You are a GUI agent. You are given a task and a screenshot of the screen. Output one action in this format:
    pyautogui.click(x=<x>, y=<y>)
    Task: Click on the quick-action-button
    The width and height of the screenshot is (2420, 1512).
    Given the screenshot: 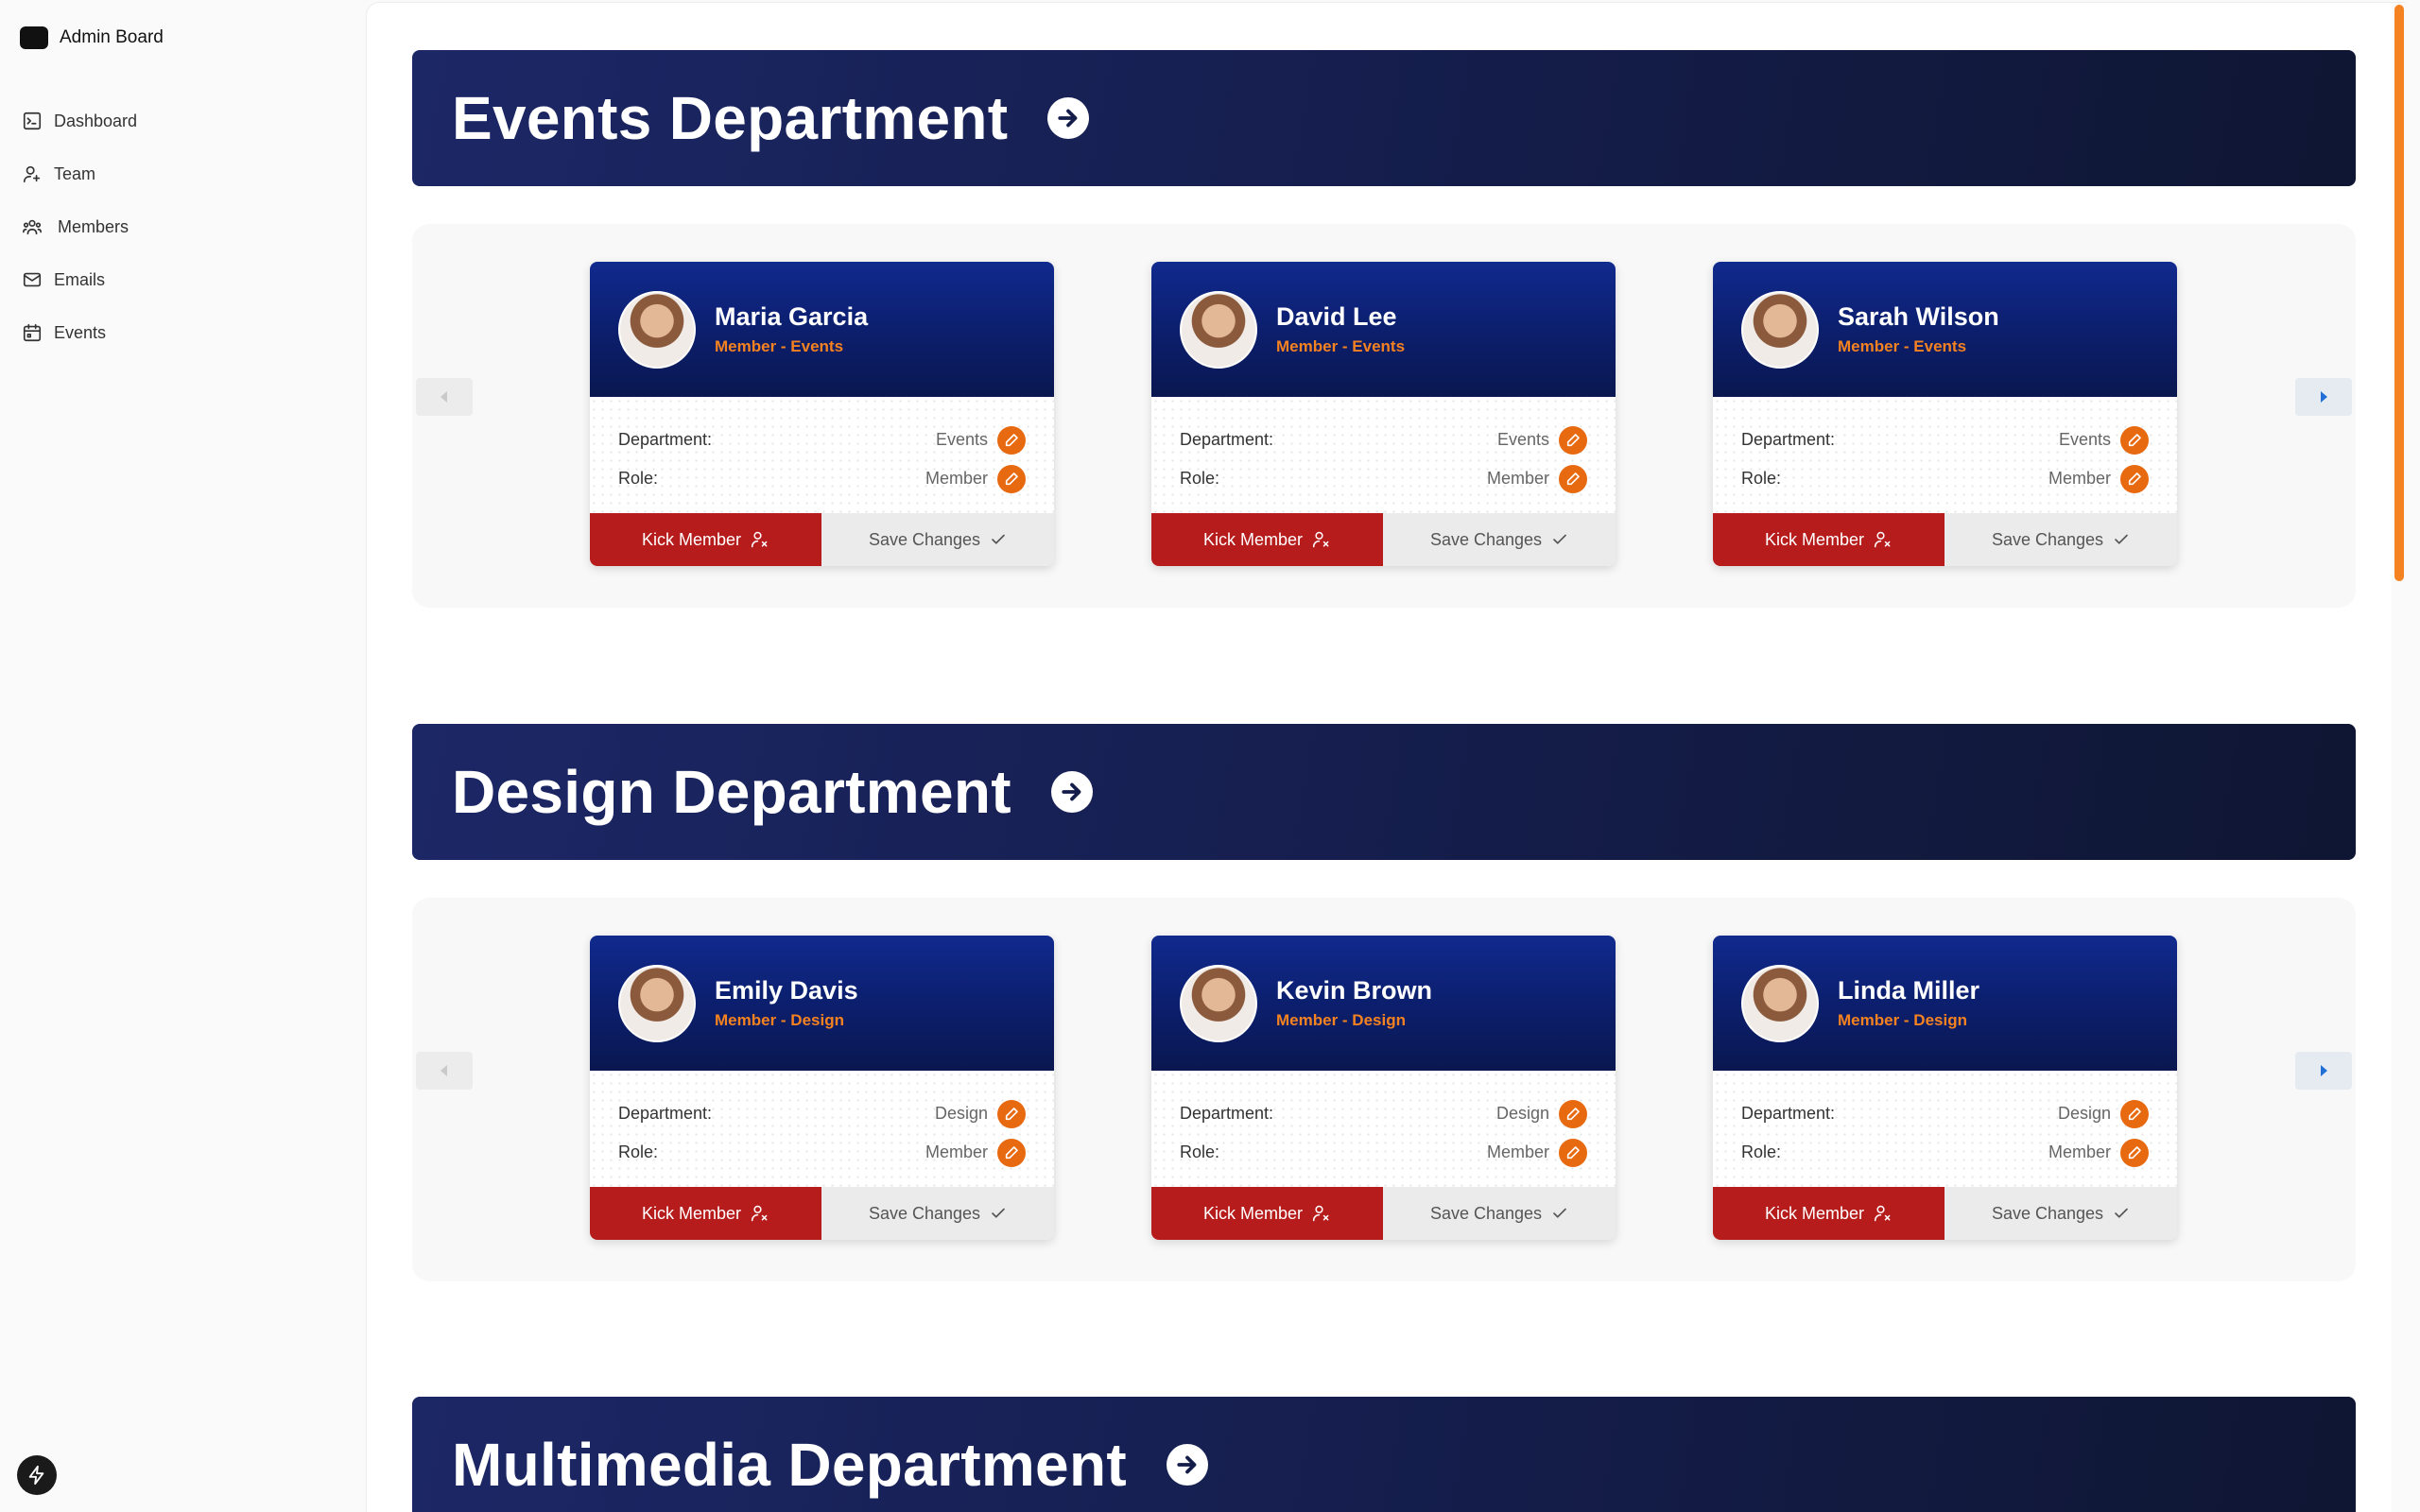 What is the action you would take?
    pyautogui.click(x=37, y=1475)
    